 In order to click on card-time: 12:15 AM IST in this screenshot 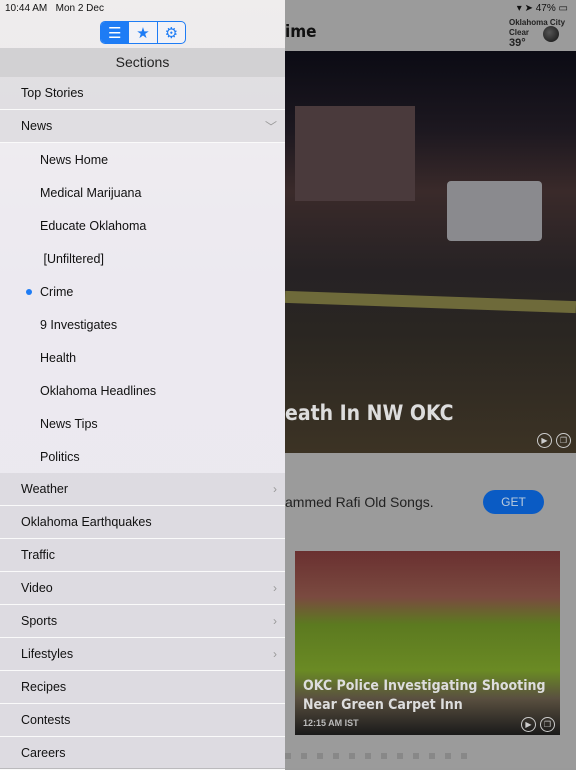, I will do `click(331, 723)`.